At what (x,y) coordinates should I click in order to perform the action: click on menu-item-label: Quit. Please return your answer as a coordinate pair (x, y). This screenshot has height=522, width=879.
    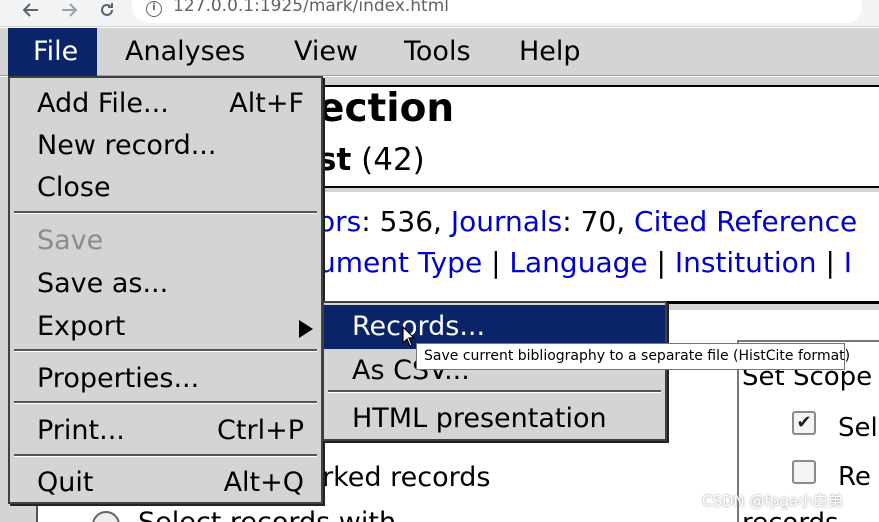
    Looking at the image, I should click on (65, 482).